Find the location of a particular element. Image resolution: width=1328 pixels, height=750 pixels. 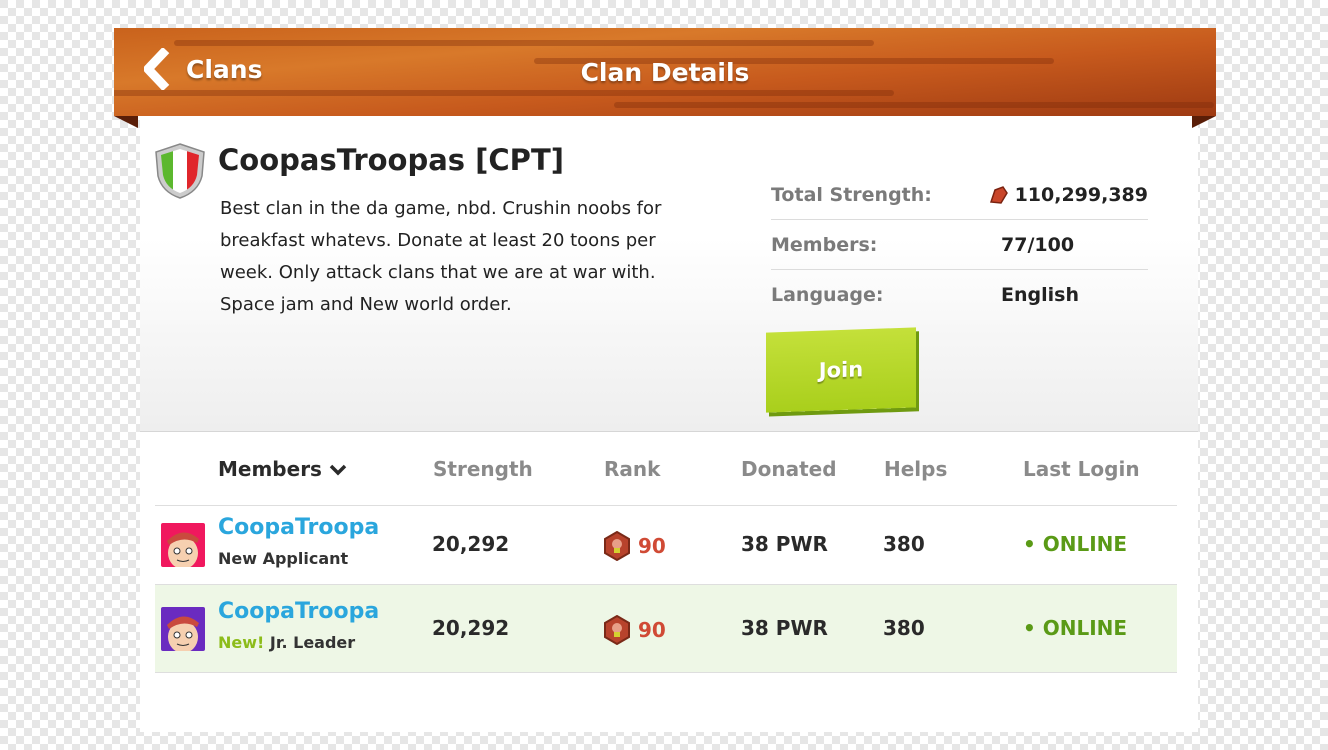

clan-name: CoopasTroopas [CPT] is located at coordinates (391, 160).